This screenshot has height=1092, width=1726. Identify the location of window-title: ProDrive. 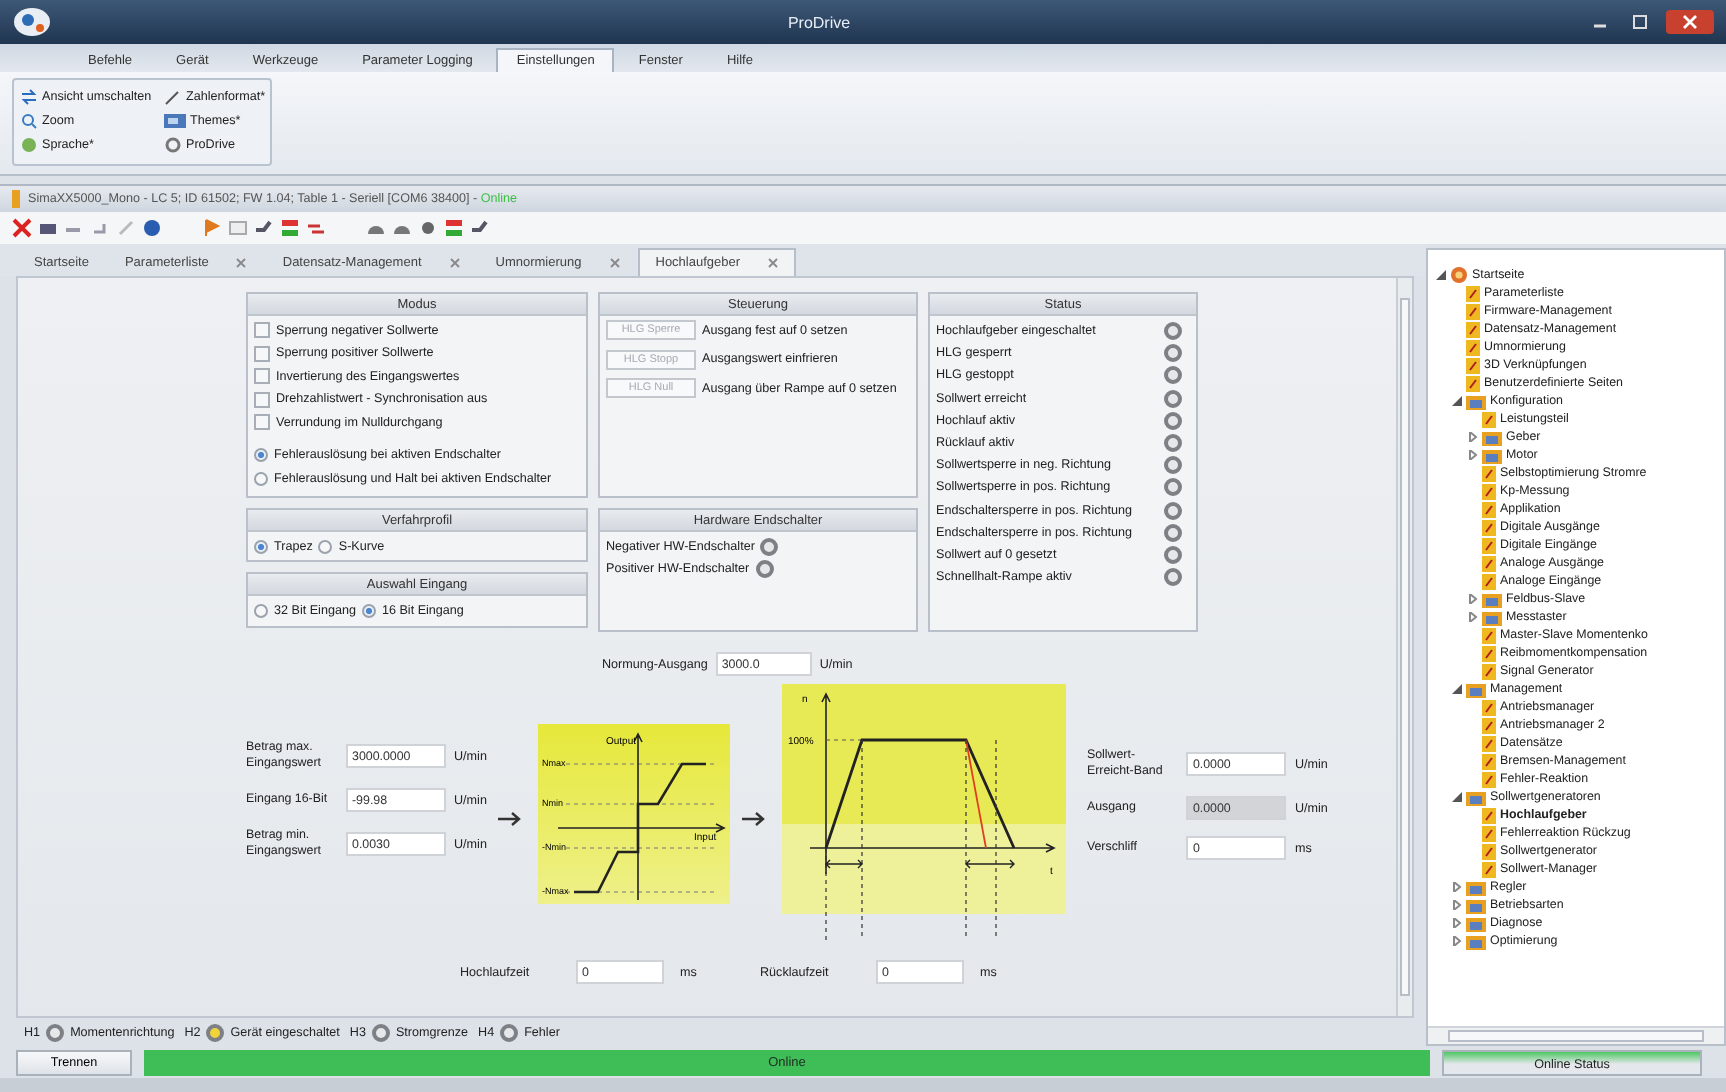
(819, 22).